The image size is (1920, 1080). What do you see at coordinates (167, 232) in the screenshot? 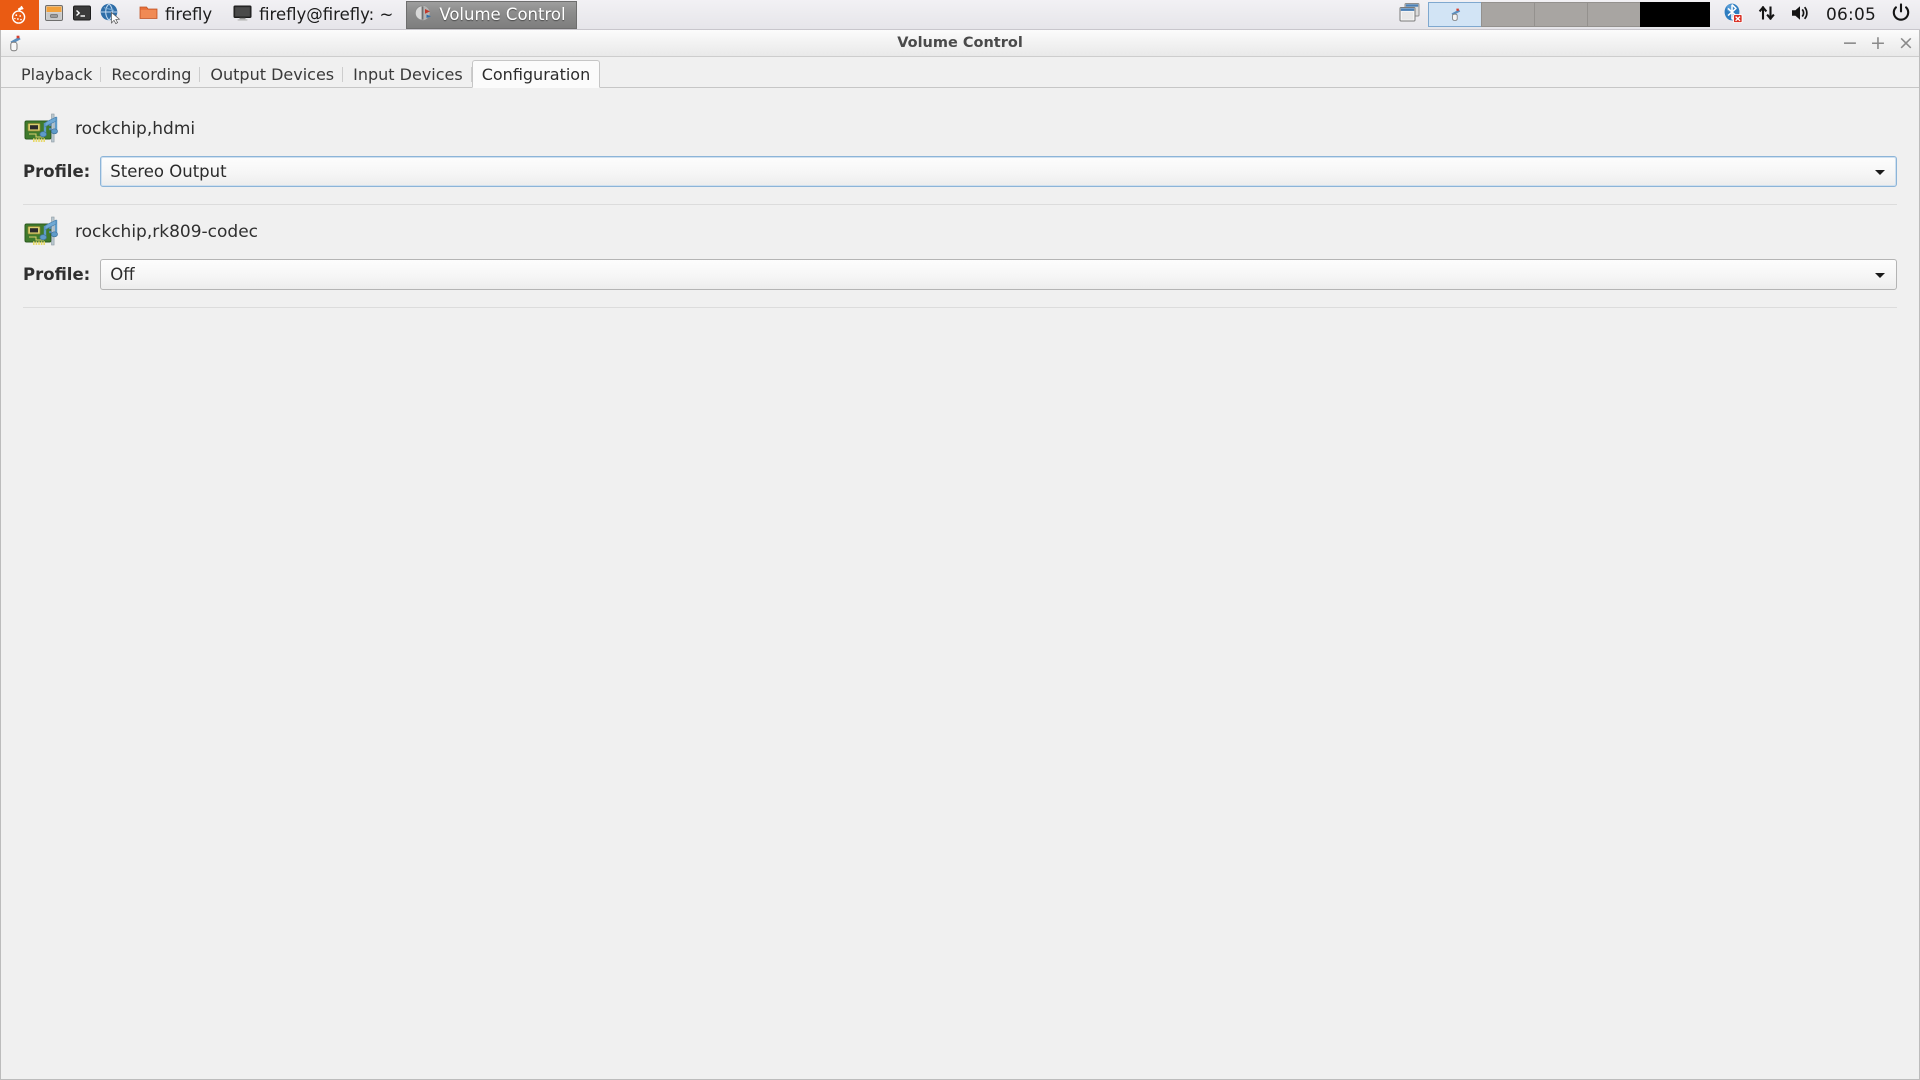
I see `card-name: rockchip,rk809-codec` at bounding box center [167, 232].